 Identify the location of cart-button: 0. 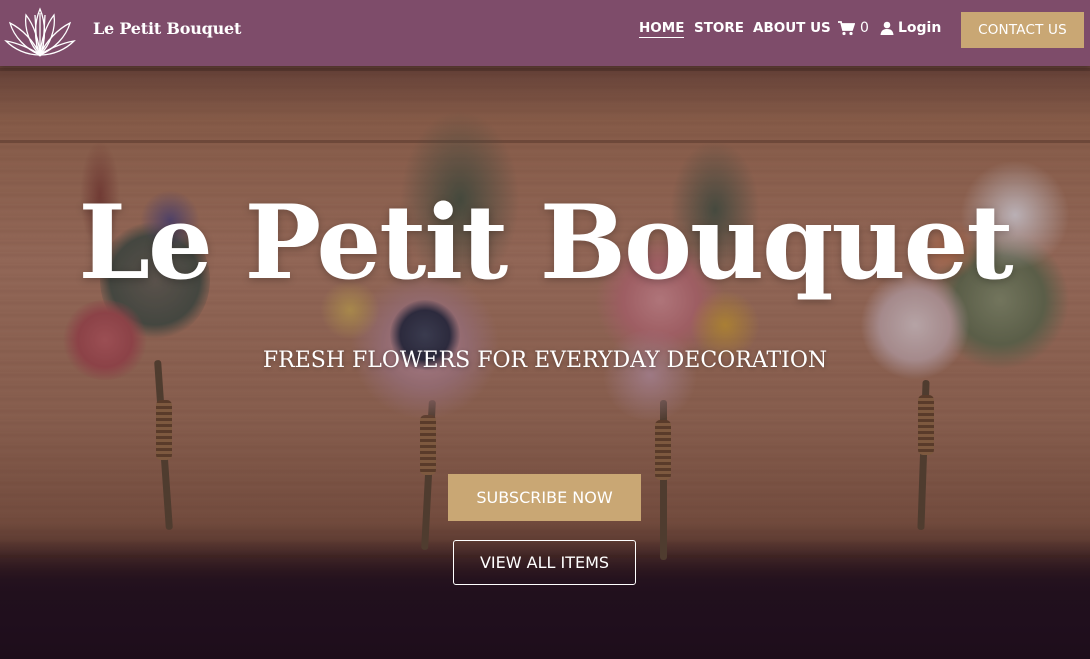
(853, 28).